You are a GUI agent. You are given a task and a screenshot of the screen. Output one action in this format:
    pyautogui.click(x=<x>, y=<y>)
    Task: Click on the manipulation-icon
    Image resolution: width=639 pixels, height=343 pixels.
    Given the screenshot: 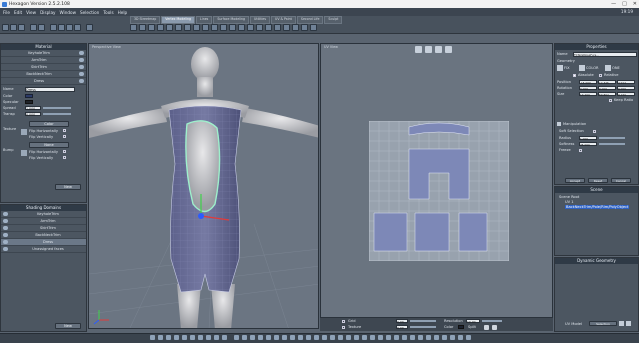 What is the action you would take?
    pyautogui.click(x=559, y=124)
    